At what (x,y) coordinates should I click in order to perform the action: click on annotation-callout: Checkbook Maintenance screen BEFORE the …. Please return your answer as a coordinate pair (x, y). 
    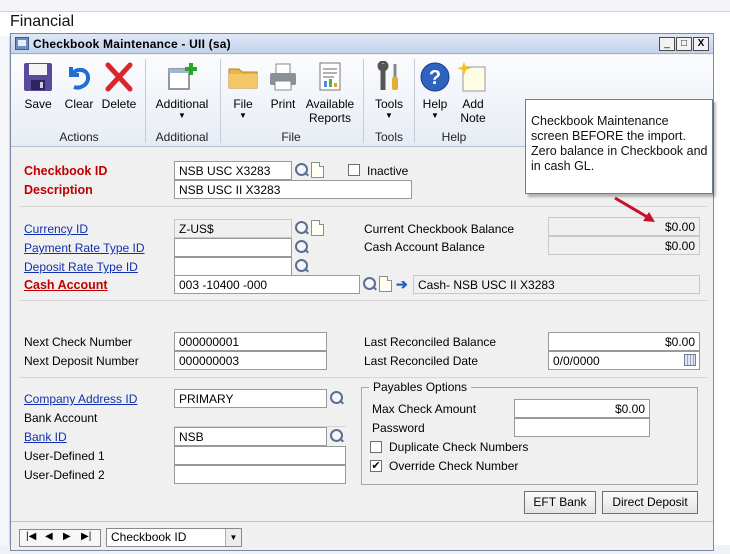
    Looking at the image, I should click on (619, 146).